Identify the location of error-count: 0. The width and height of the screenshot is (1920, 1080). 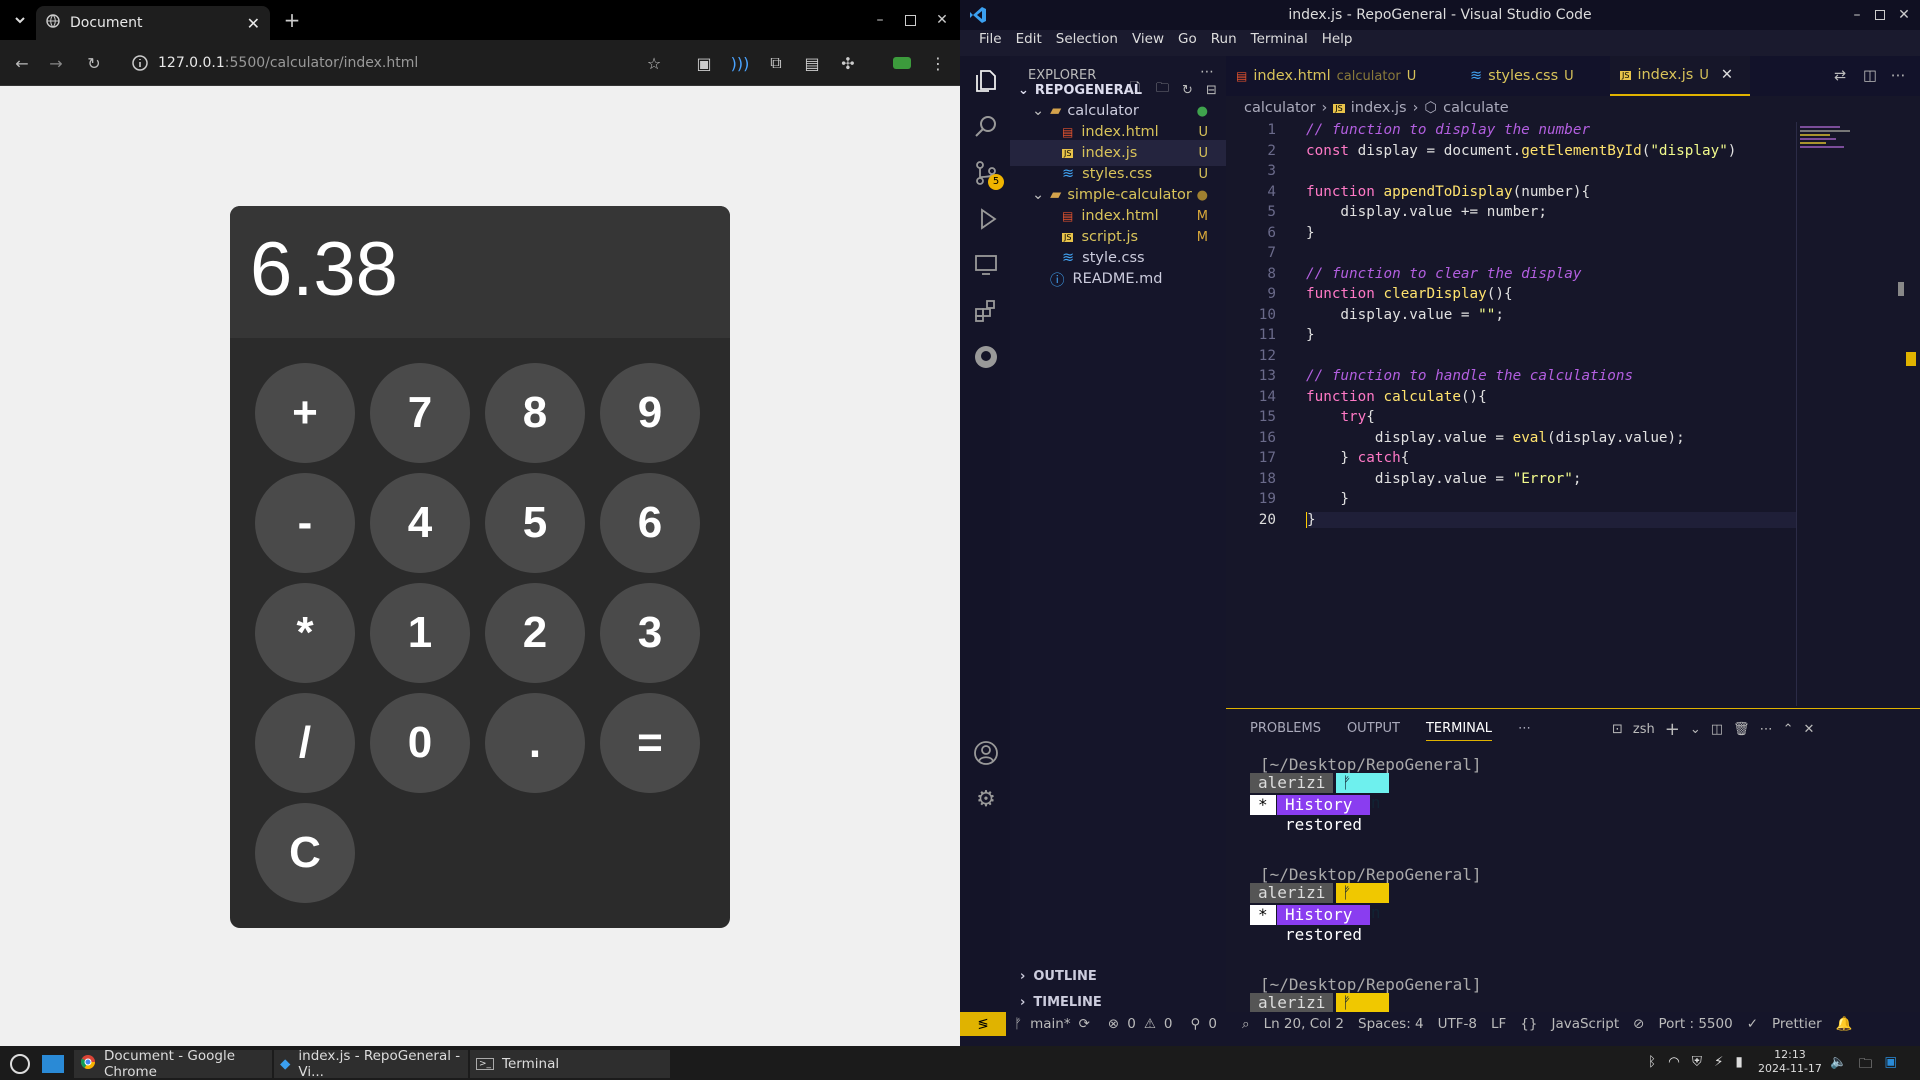
(1131, 1024).